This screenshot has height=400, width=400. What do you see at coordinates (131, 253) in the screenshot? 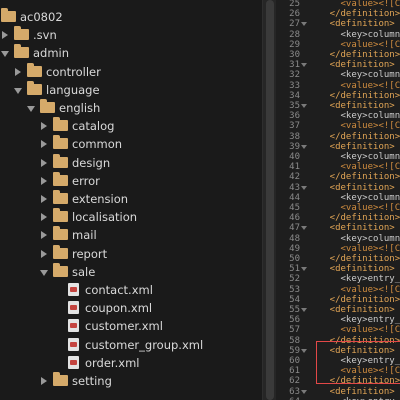
I see `tree-folder-report: report` at bounding box center [131, 253].